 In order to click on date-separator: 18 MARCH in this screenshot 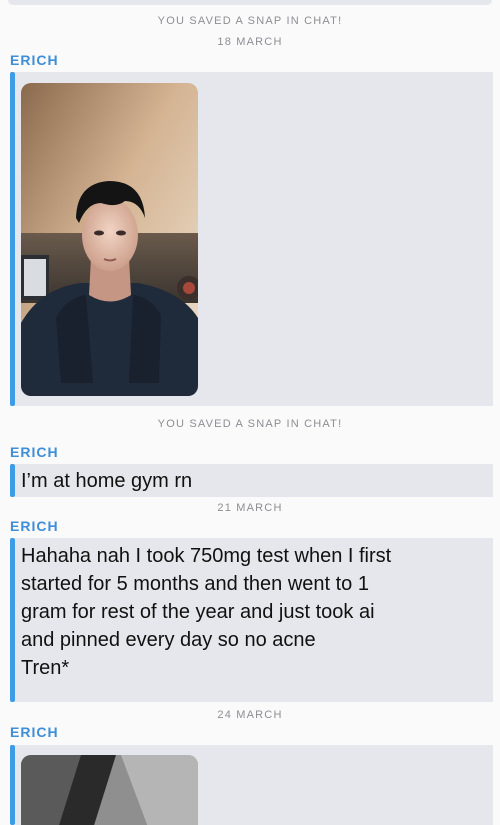, I will do `click(250, 42)`.